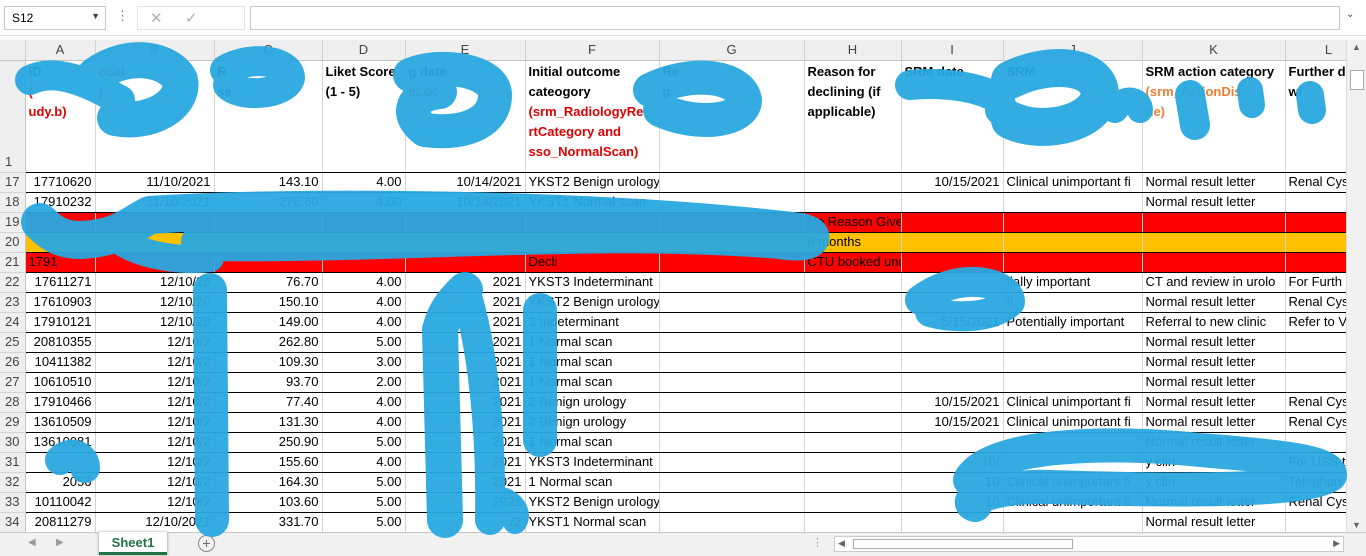 The height and width of the screenshot is (556, 1366). I want to click on cell-d28: 4.00, so click(364, 402).